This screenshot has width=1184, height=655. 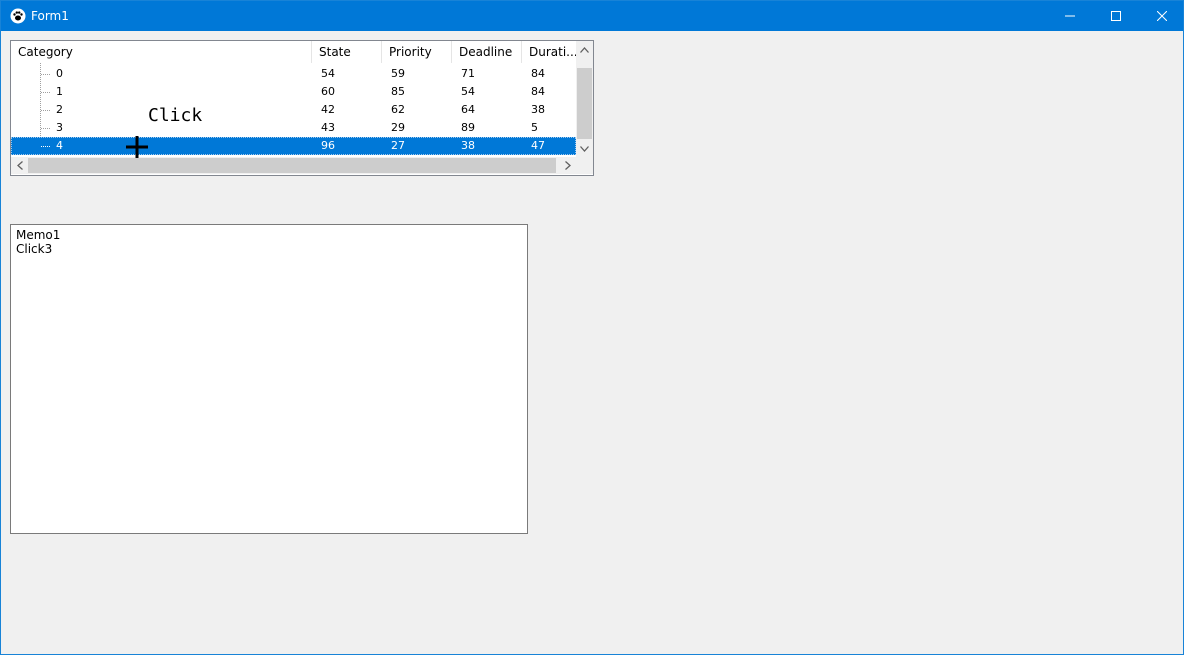 What do you see at coordinates (584, 165) in the screenshot?
I see `scrollbar-corner` at bounding box center [584, 165].